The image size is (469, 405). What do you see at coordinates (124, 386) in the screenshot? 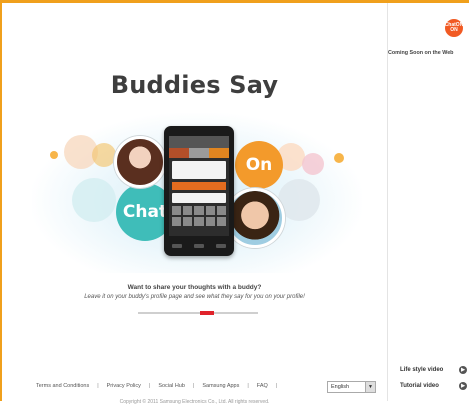
I see `footer-link-privacy: Privacy Policy` at bounding box center [124, 386].